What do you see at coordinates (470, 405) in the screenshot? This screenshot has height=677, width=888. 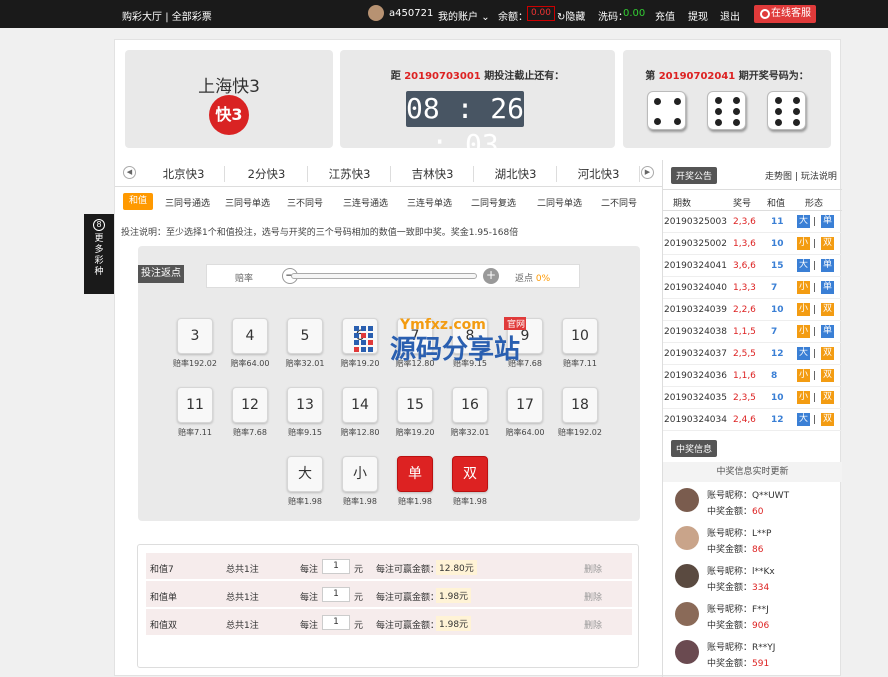 I see `bet-ball-16: 16` at bounding box center [470, 405].